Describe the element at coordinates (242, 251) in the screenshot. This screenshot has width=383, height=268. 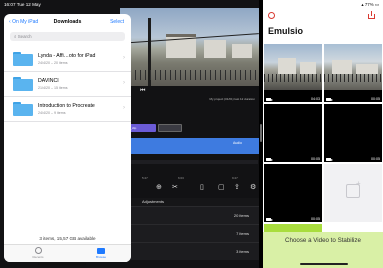
I see `asset-count: 3 items` at that location.